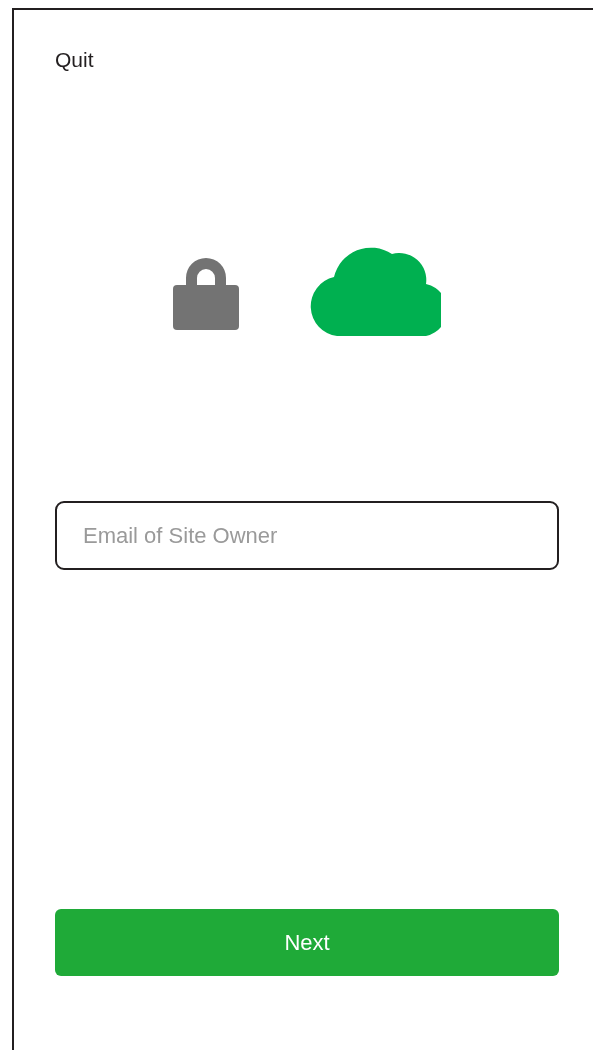  Describe the element at coordinates (74, 59) in the screenshot. I see `quit-button: Quit` at that location.